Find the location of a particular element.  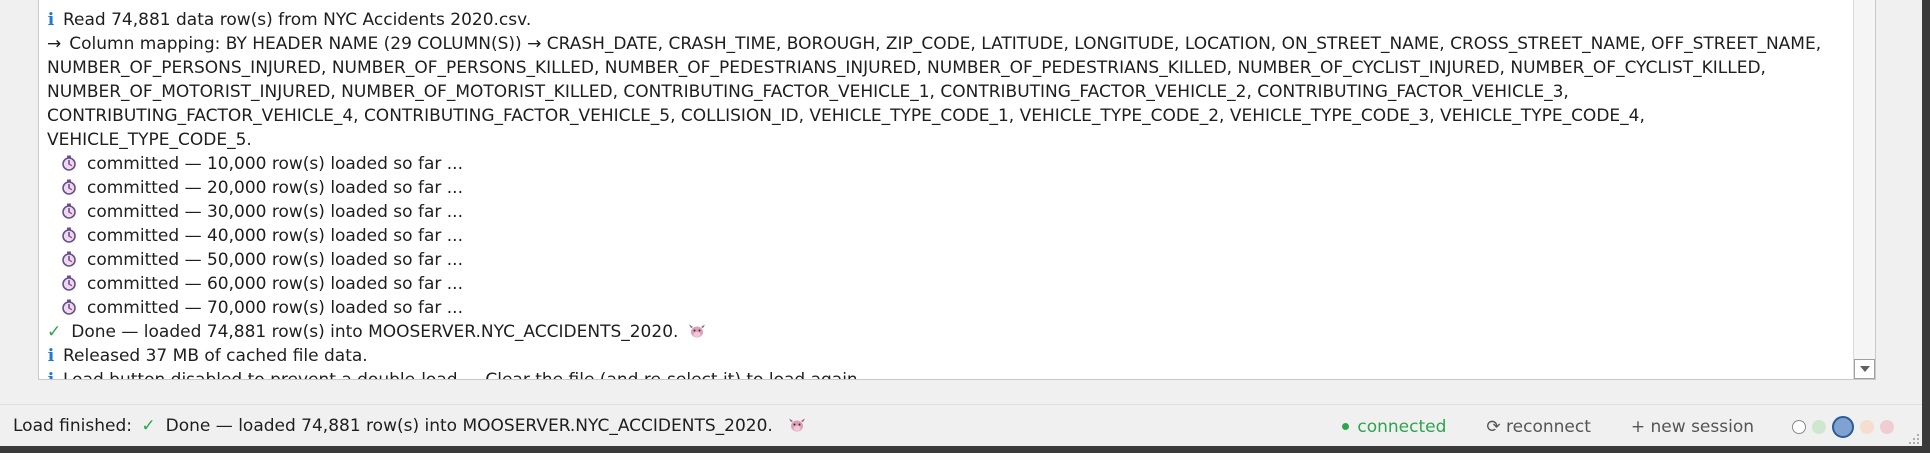

theme-dot-blue is located at coordinates (1843, 427).